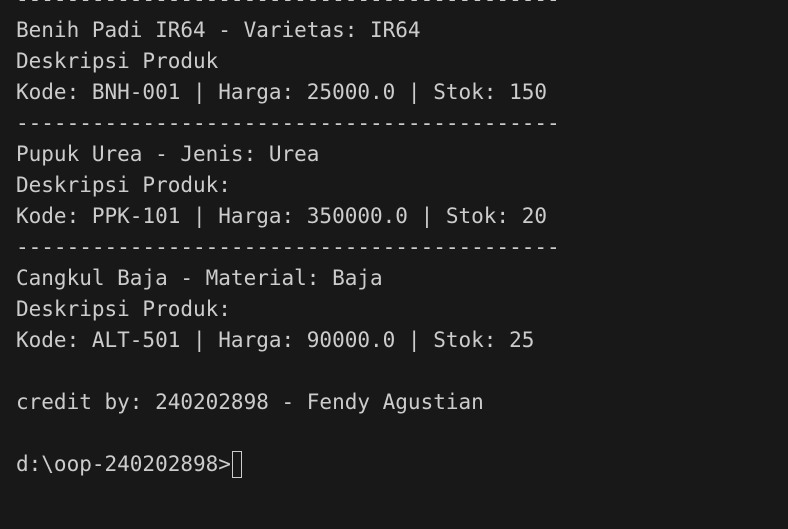  What do you see at coordinates (123, 464) in the screenshot?
I see `prompt-text: d:\oop-240202898>` at bounding box center [123, 464].